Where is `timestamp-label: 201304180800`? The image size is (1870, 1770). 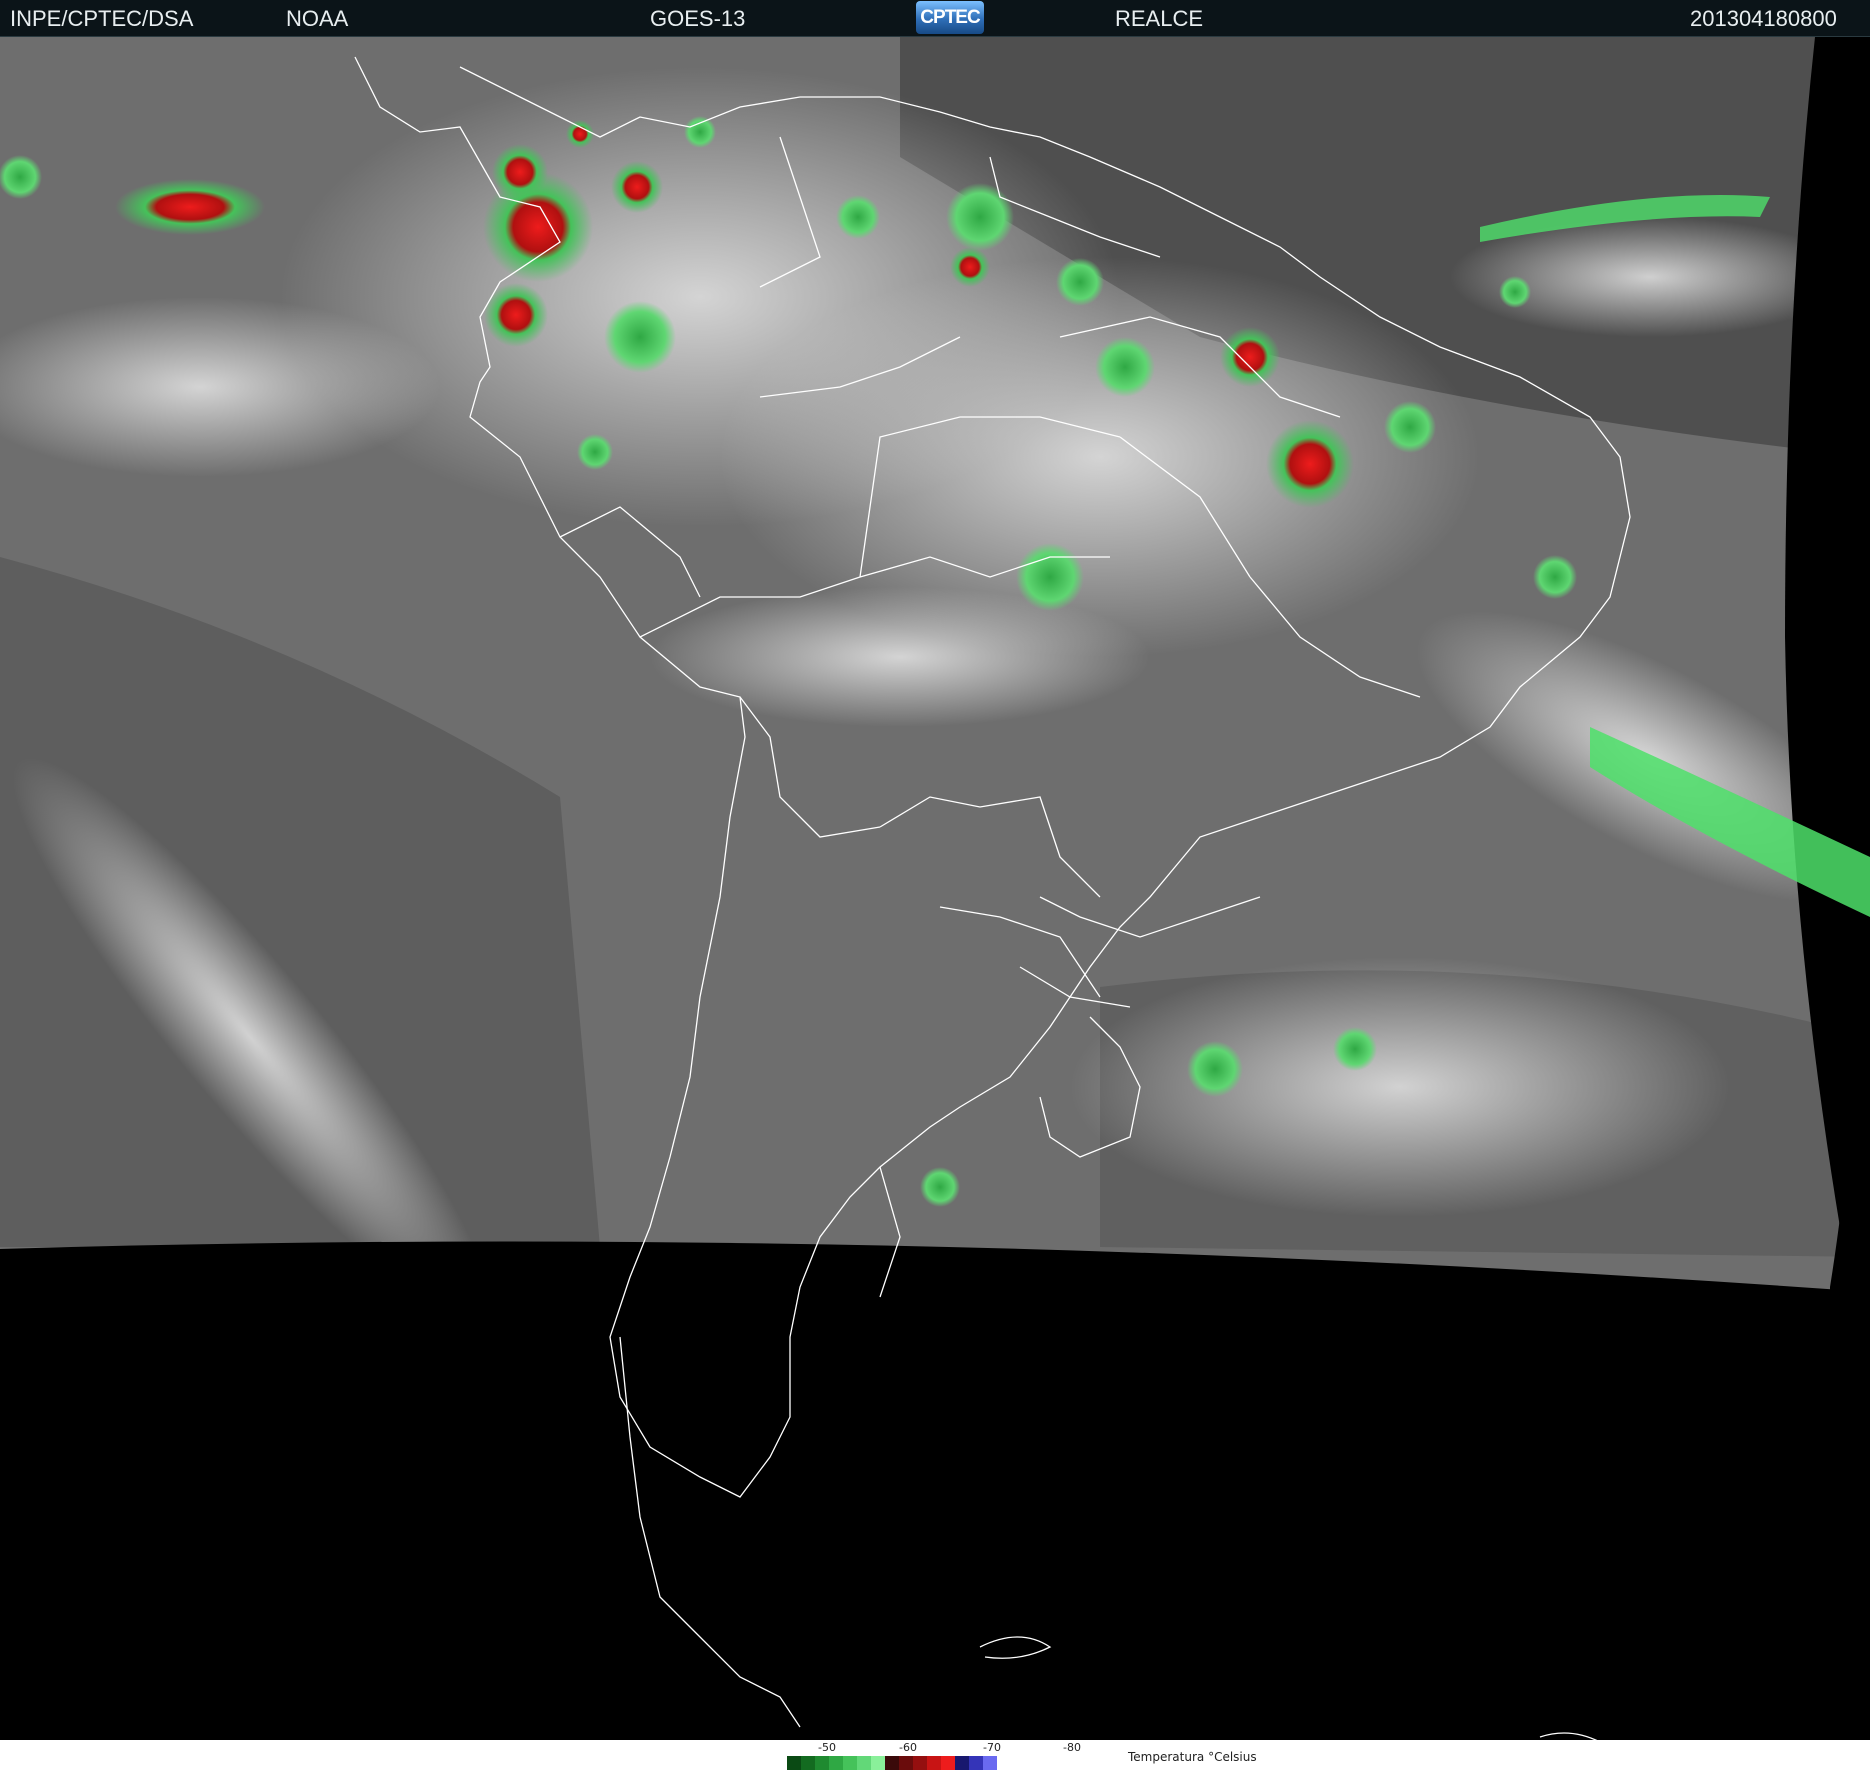
timestamp-label: 201304180800 is located at coordinates (1763, 18).